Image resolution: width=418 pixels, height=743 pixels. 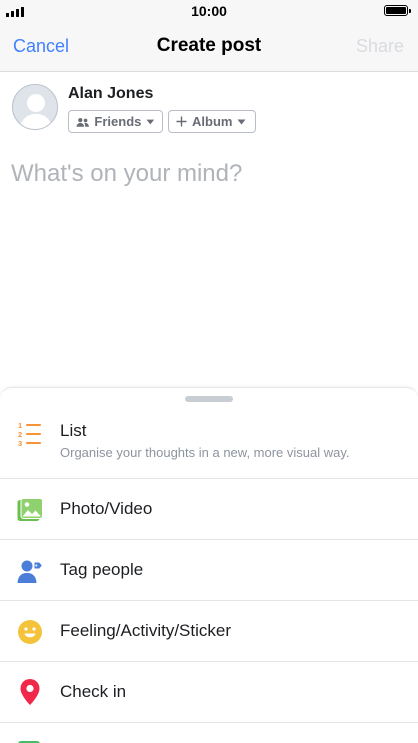 I want to click on option-tag-people-label: Tag people, so click(x=102, y=569).